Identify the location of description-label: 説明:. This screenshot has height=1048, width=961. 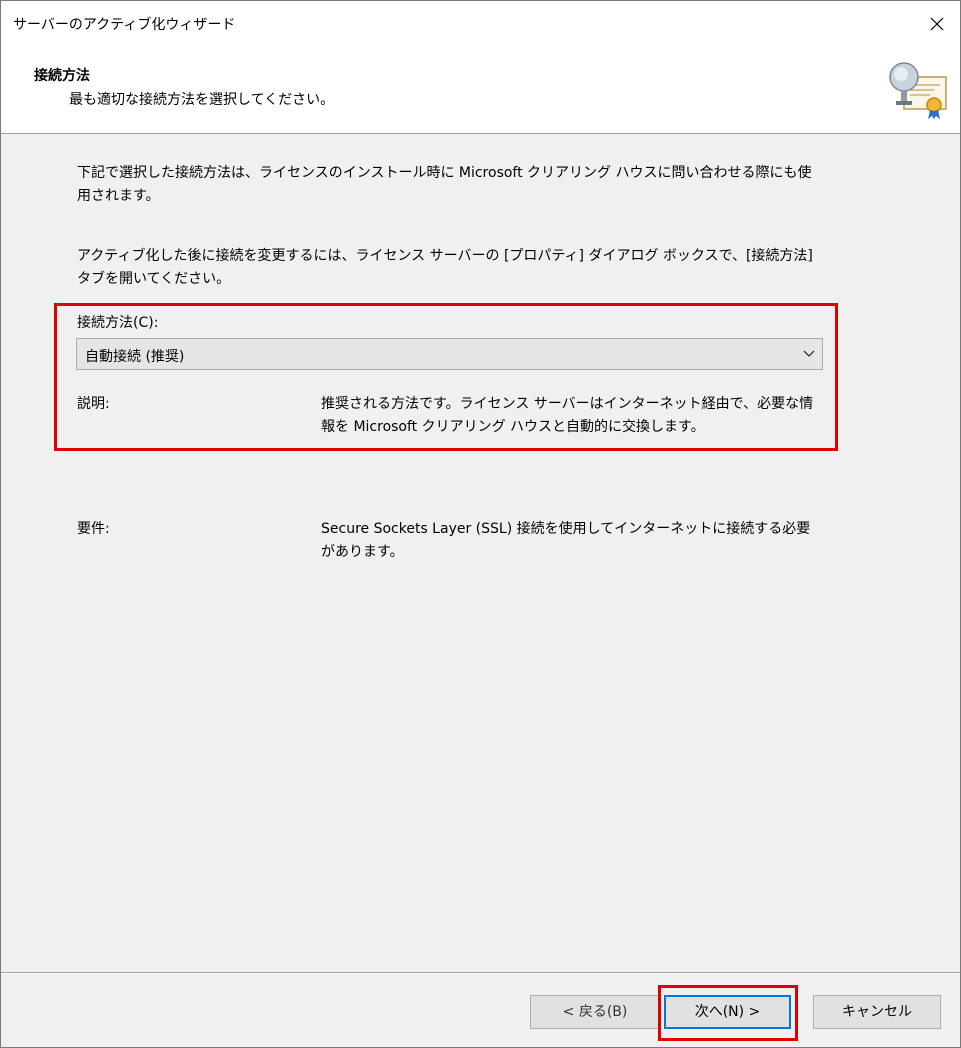
(93, 404).